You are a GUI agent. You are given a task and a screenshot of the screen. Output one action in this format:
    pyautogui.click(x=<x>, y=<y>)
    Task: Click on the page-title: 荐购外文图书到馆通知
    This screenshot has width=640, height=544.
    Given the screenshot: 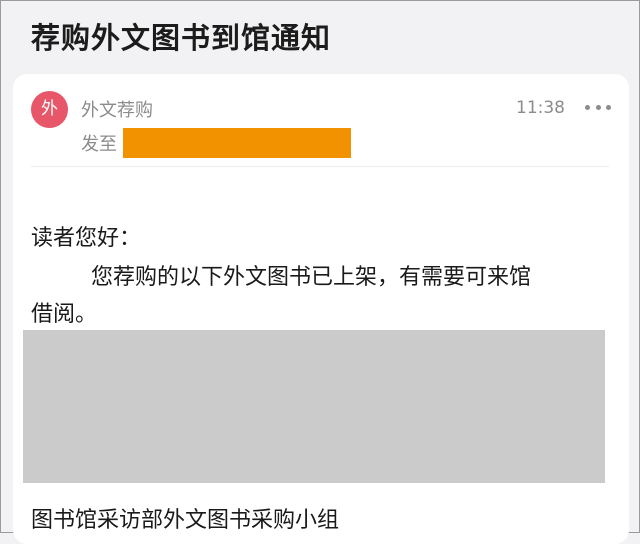 What is the action you would take?
    pyautogui.click(x=181, y=38)
    